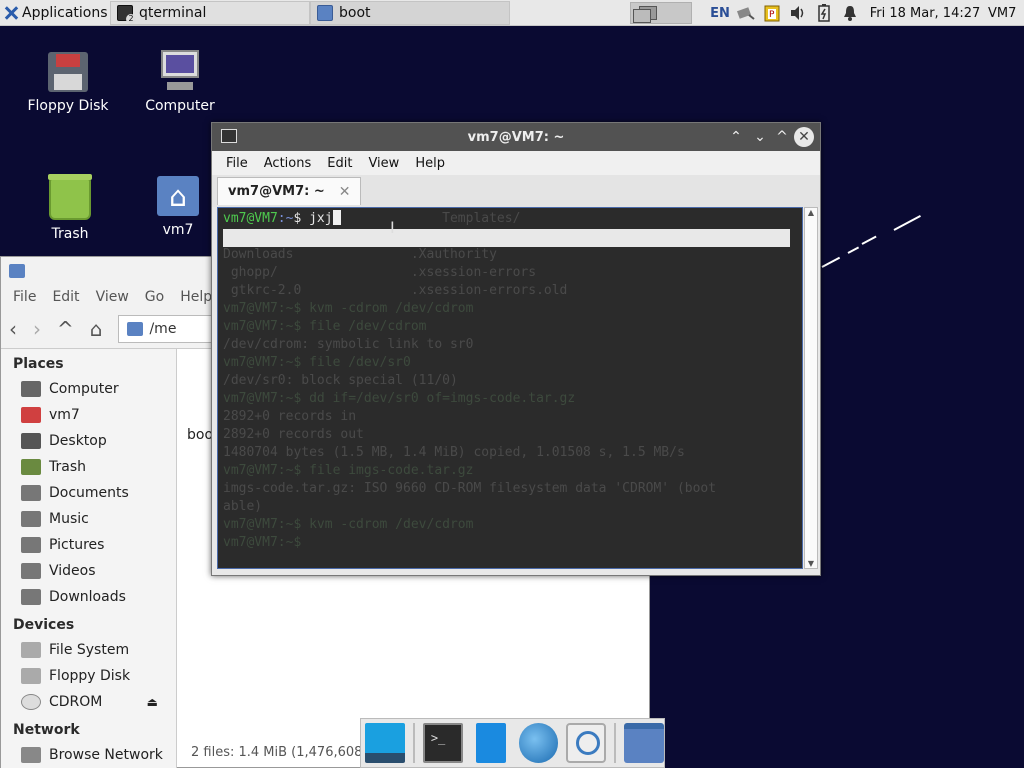 This screenshot has height=768, width=1024. What do you see at coordinates (88, 676) in the screenshot?
I see `sidebar-item-floppy: Floppy Disk` at bounding box center [88, 676].